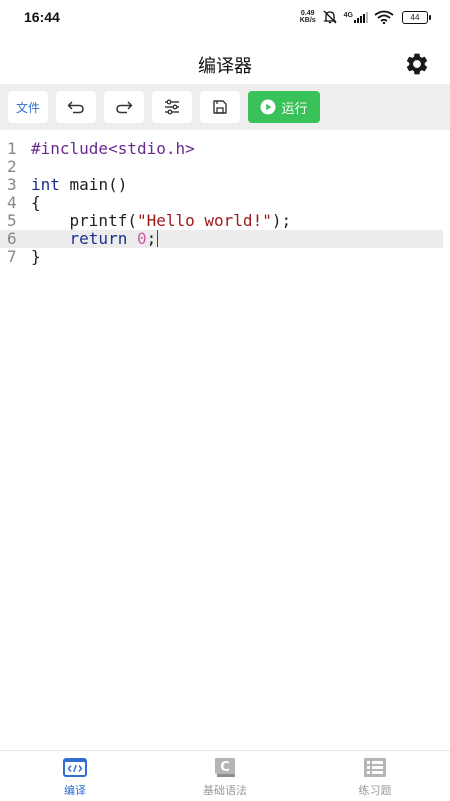  I want to click on editor-toolbar: 文件 运行, so click(225, 107).